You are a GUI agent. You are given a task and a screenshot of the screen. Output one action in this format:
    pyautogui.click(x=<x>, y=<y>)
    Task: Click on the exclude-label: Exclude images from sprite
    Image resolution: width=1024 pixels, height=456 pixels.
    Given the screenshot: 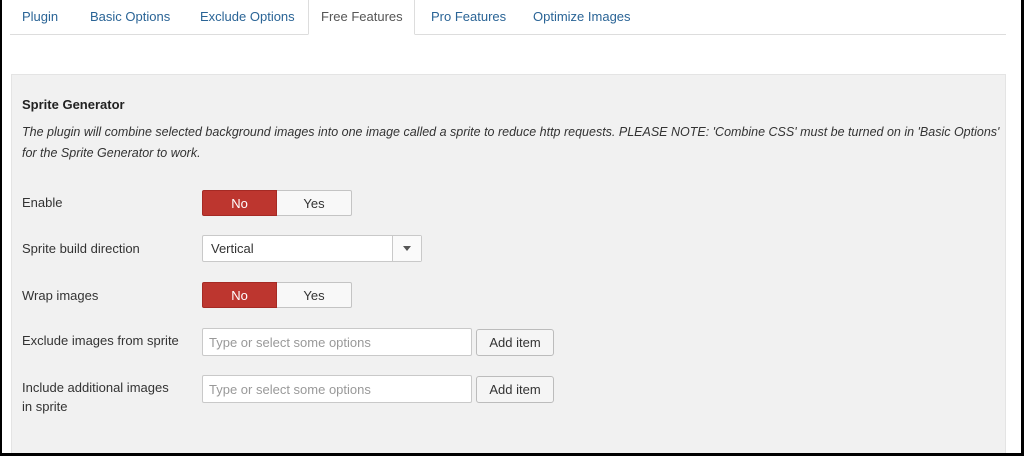 What is the action you would take?
    pyautogui.click(x=100, y=340)
    